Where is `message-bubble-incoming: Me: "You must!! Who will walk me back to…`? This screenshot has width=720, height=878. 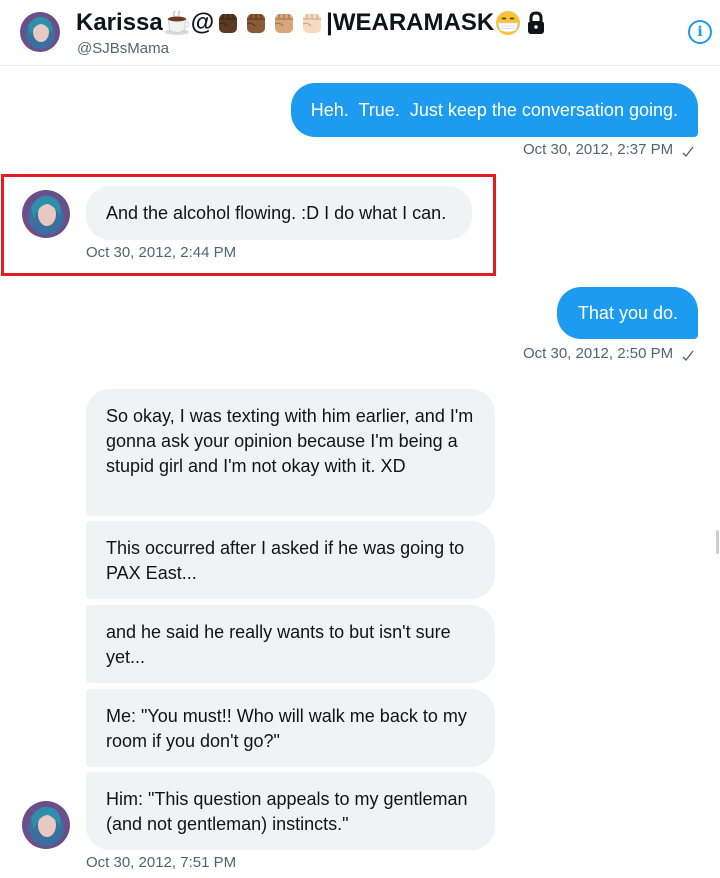 message-bubble-incoming: Me: "You must!! Who will walk me back to… is located at coordinates (290, 728).